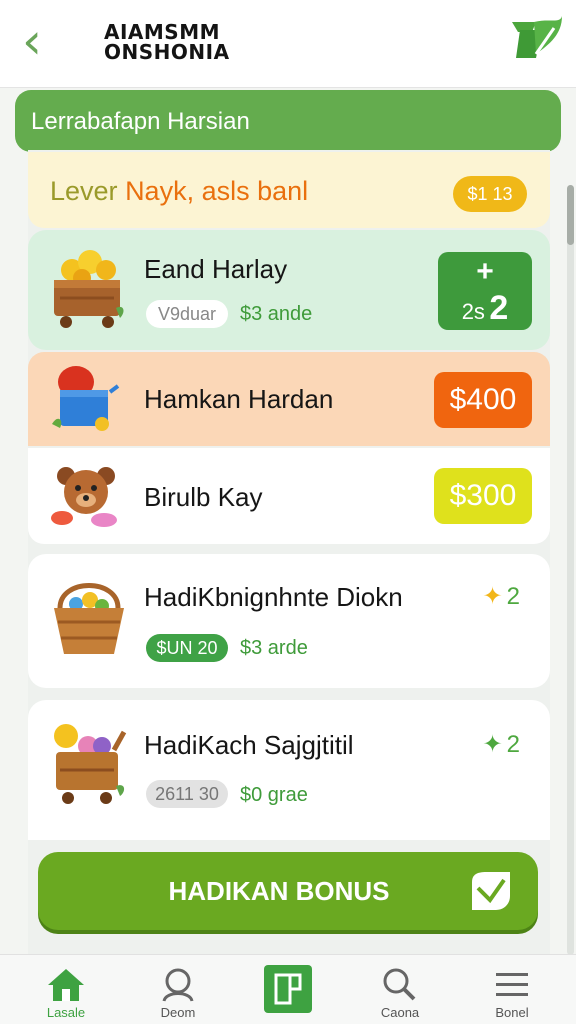  I want to click on list-item: HadiKach Sajgjtitil 2611 30 $0 grae ✦ 2, so click(289, 770).